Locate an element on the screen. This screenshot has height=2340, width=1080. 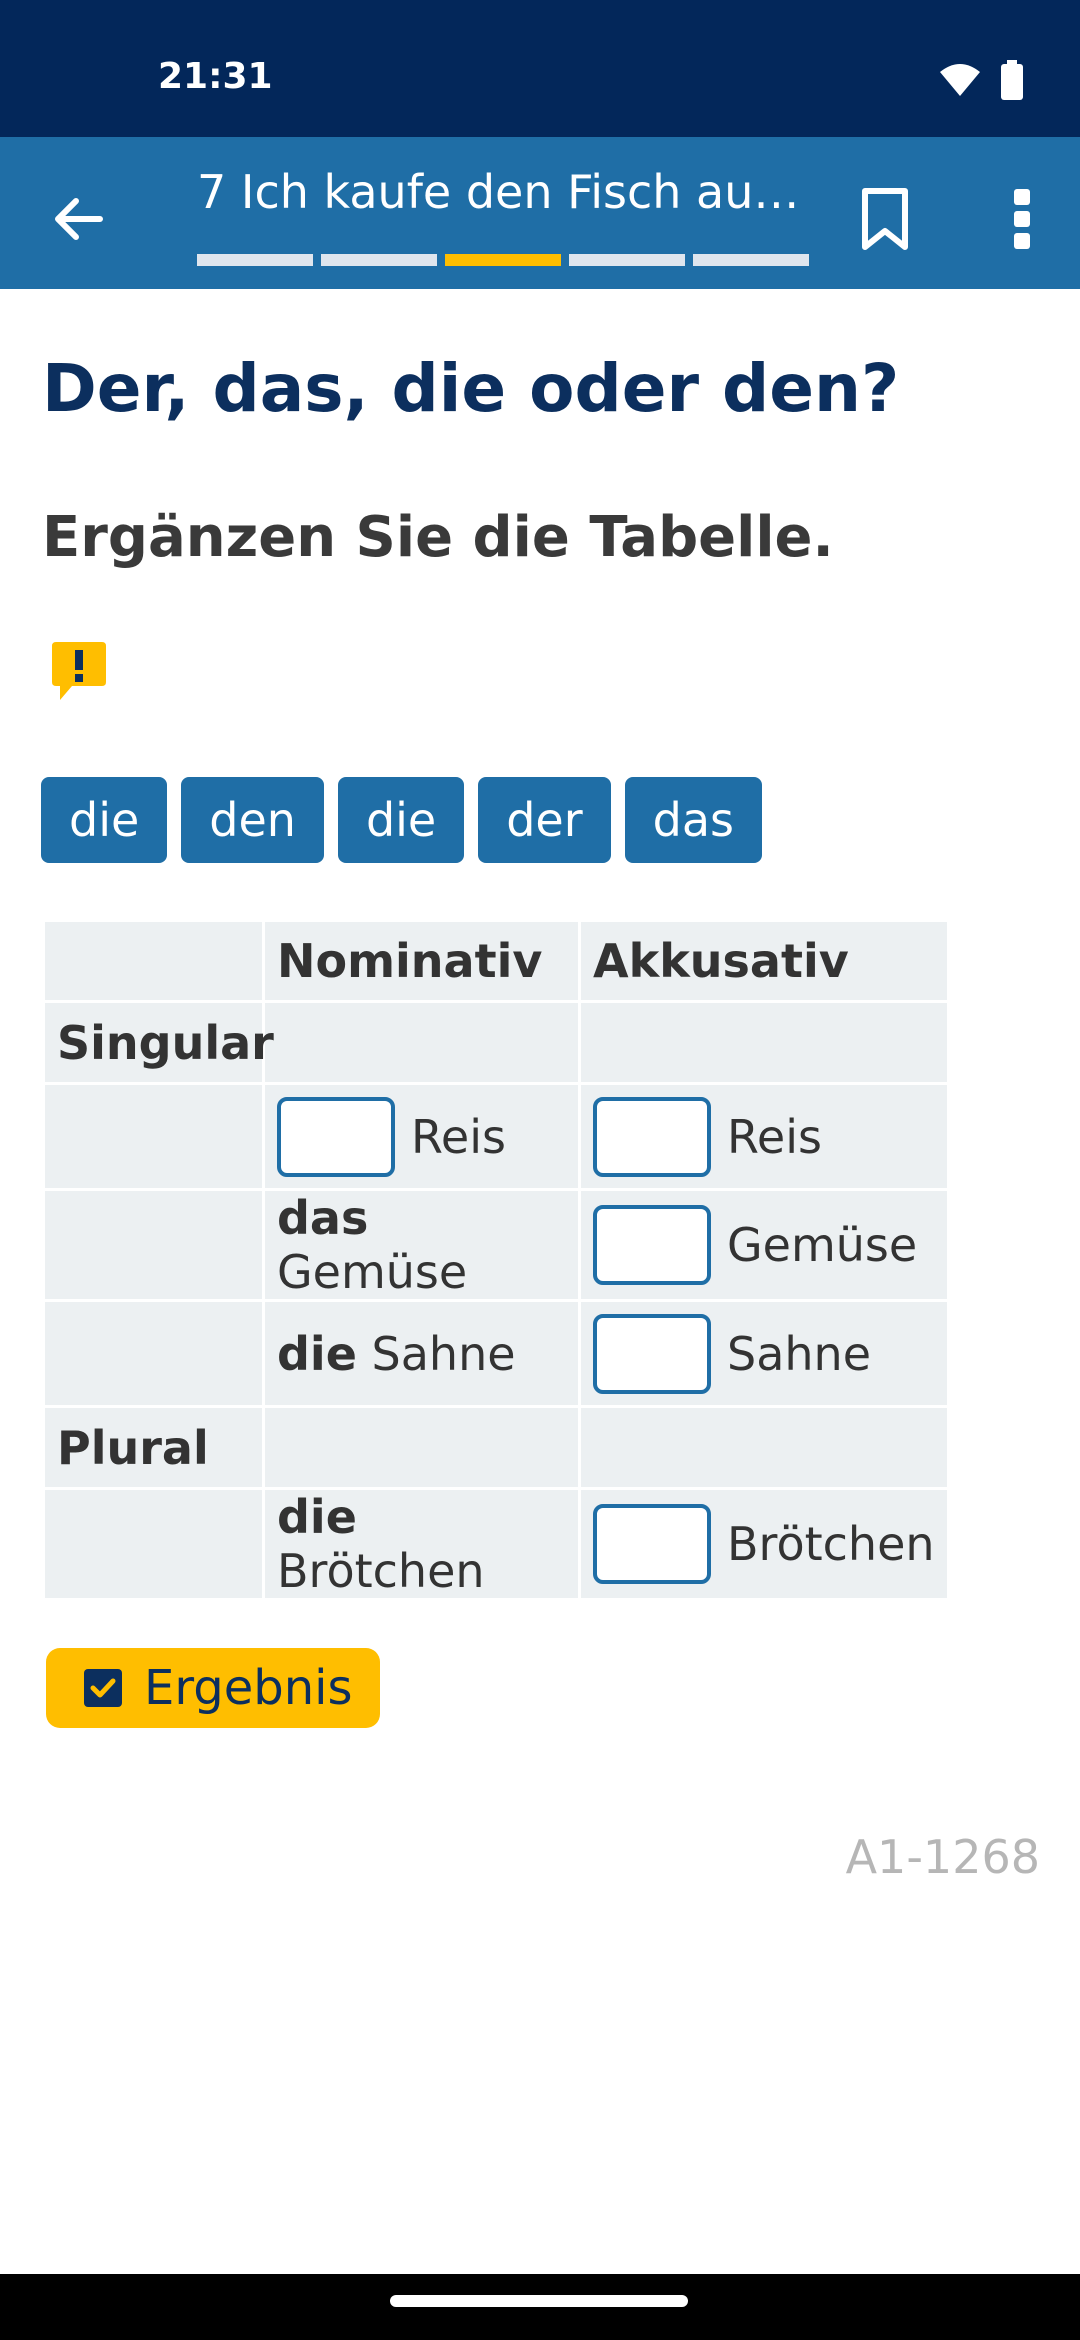
progress-segment-active is located at coordinates (503, 260).